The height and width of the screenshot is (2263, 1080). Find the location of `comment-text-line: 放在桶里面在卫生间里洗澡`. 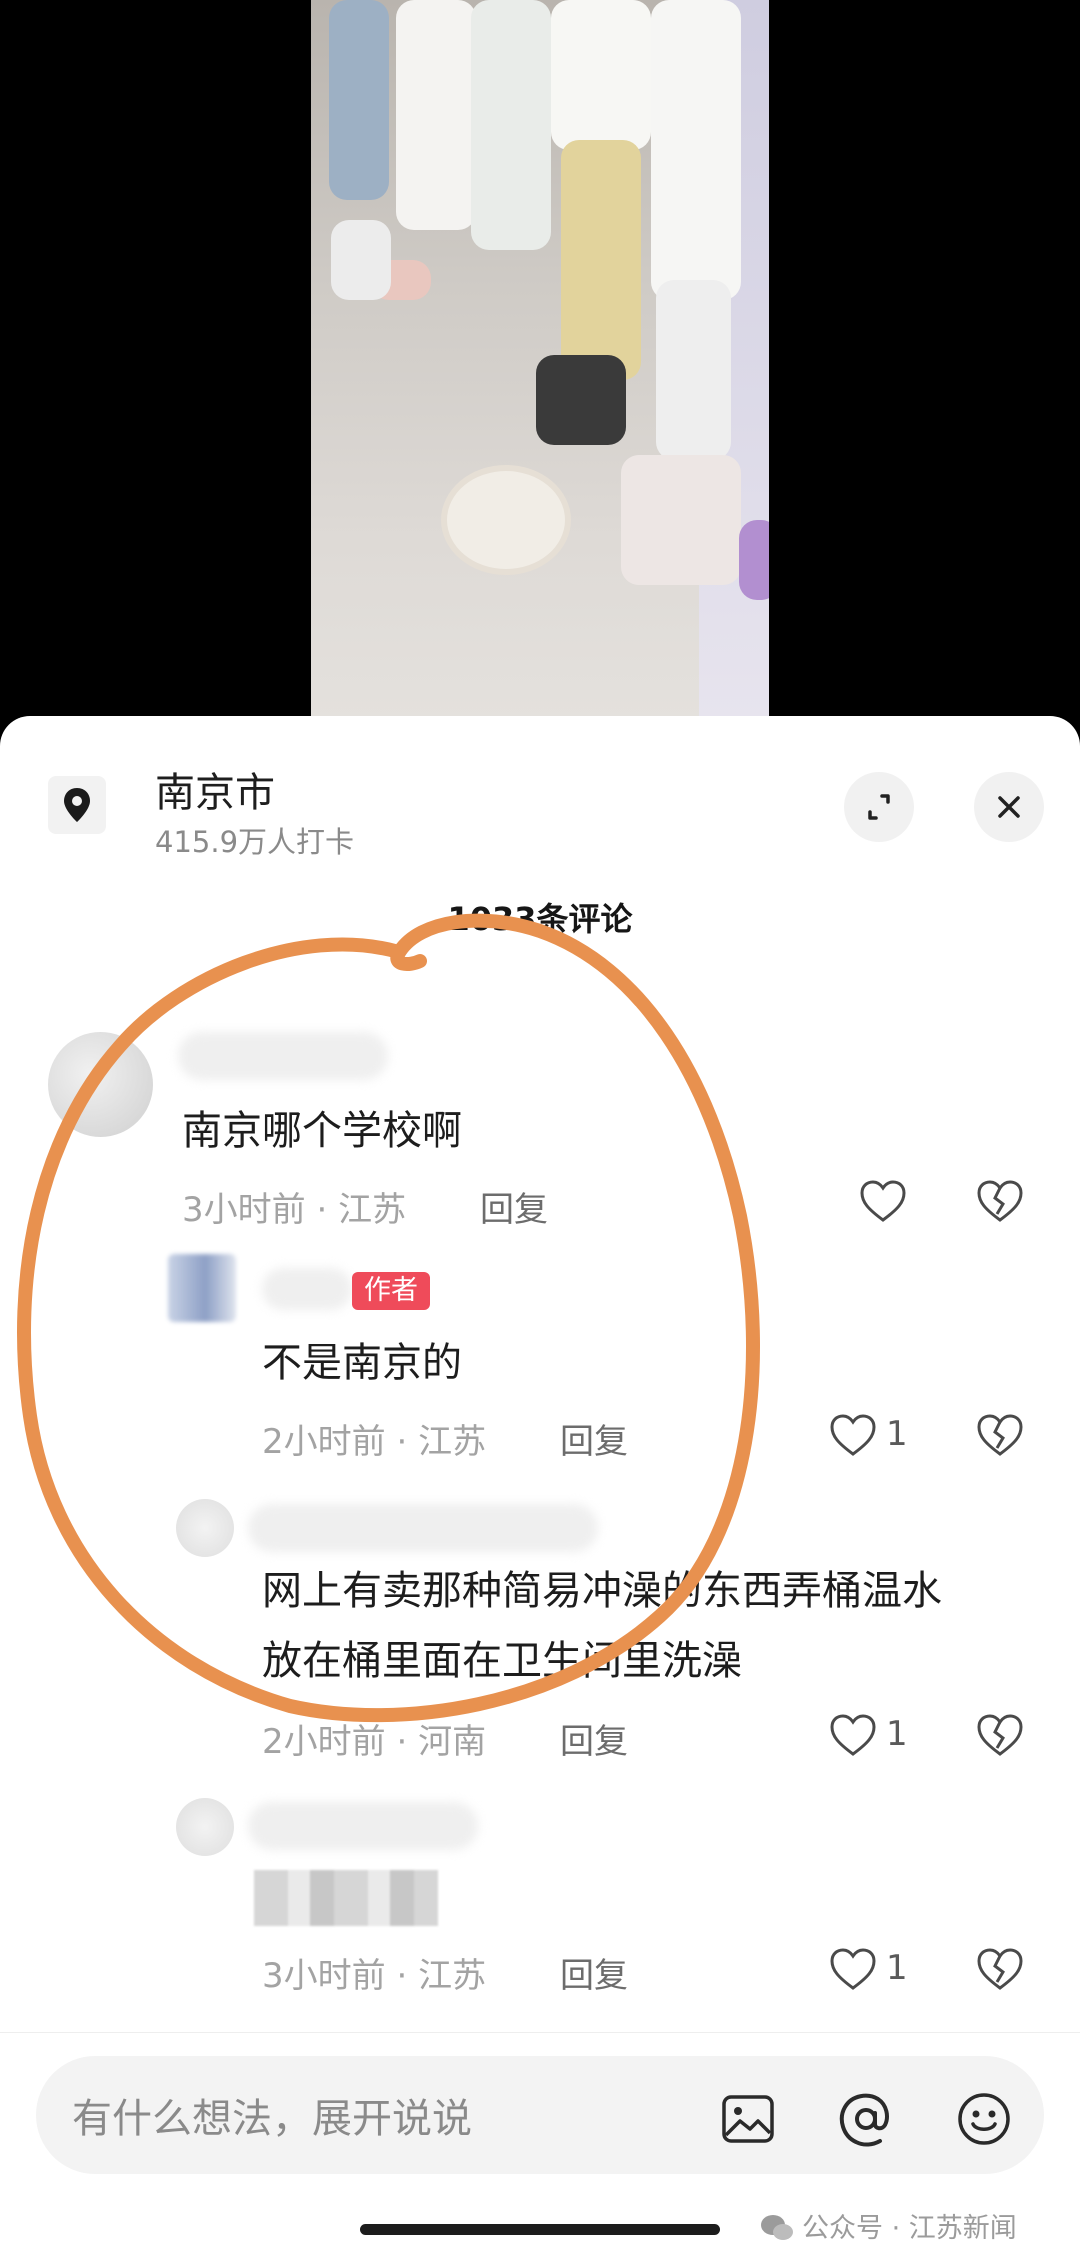

comment-text-line: 放在桶里面在卫生间里洗澡 is located at coordinates (502, 1661).